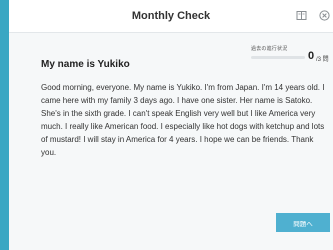 The image size is (333, 250). Describe the element at coordinates (85, 64) in the screenshot. I see `passage-heading: My name is Yukiko` at that location.